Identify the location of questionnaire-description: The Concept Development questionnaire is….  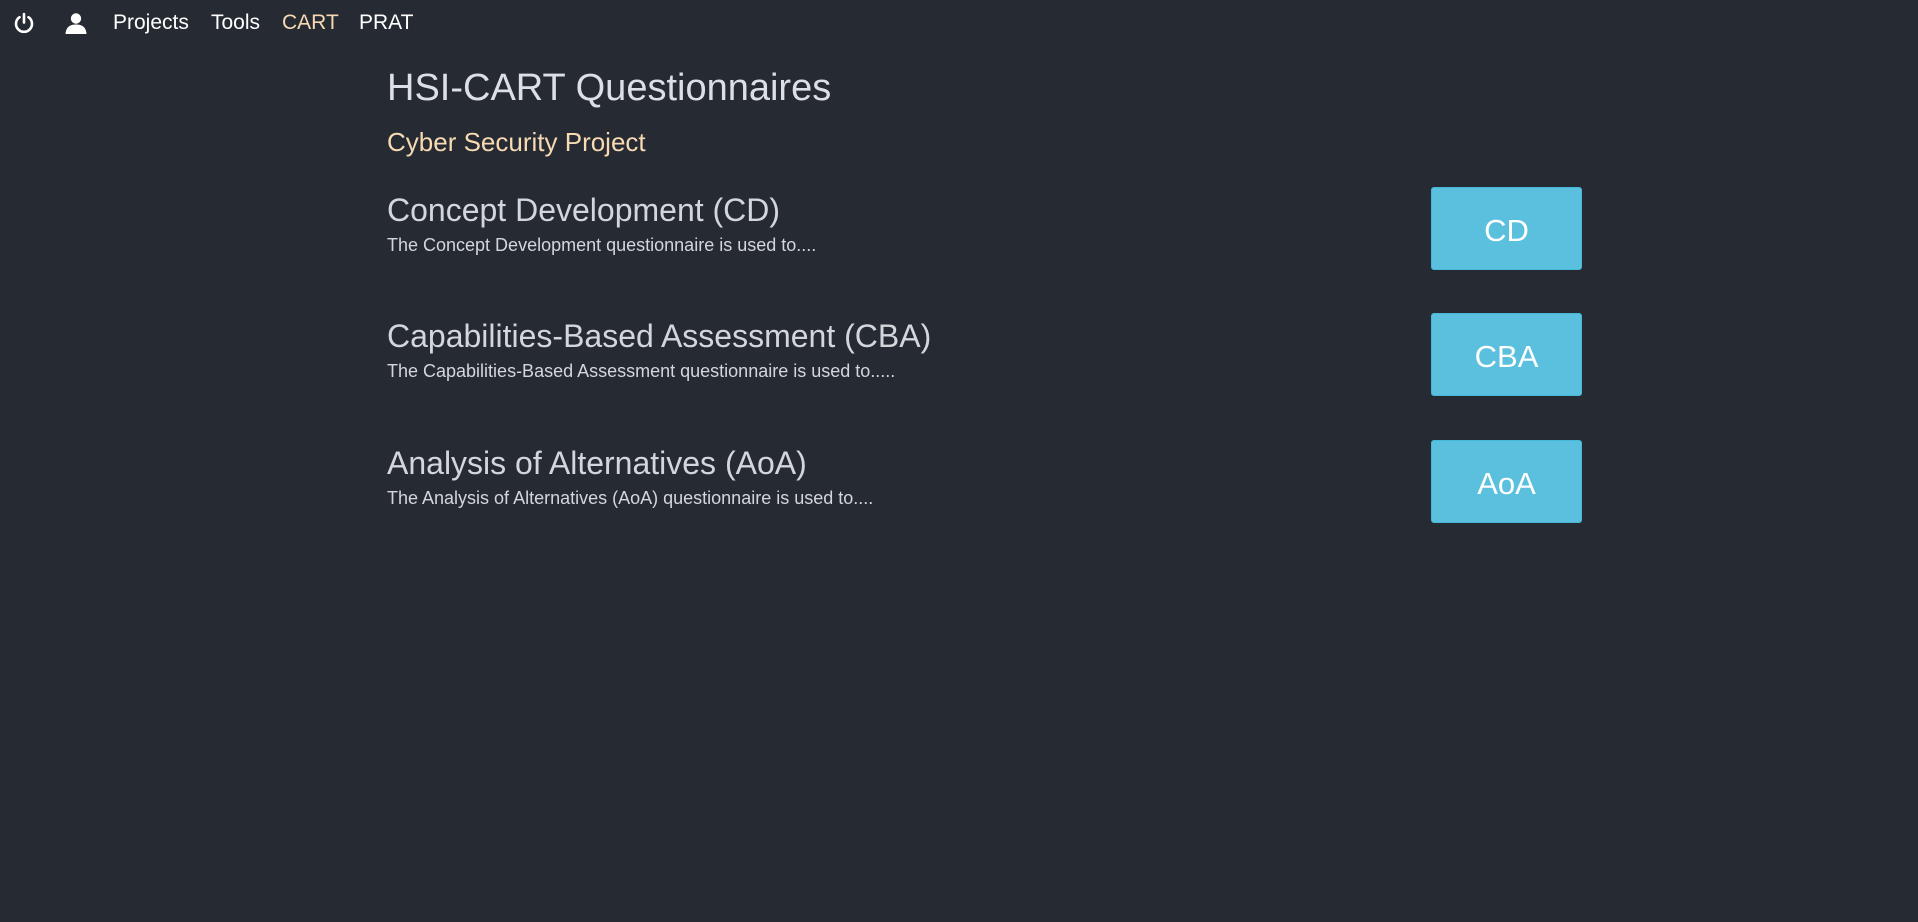
(602, 245).